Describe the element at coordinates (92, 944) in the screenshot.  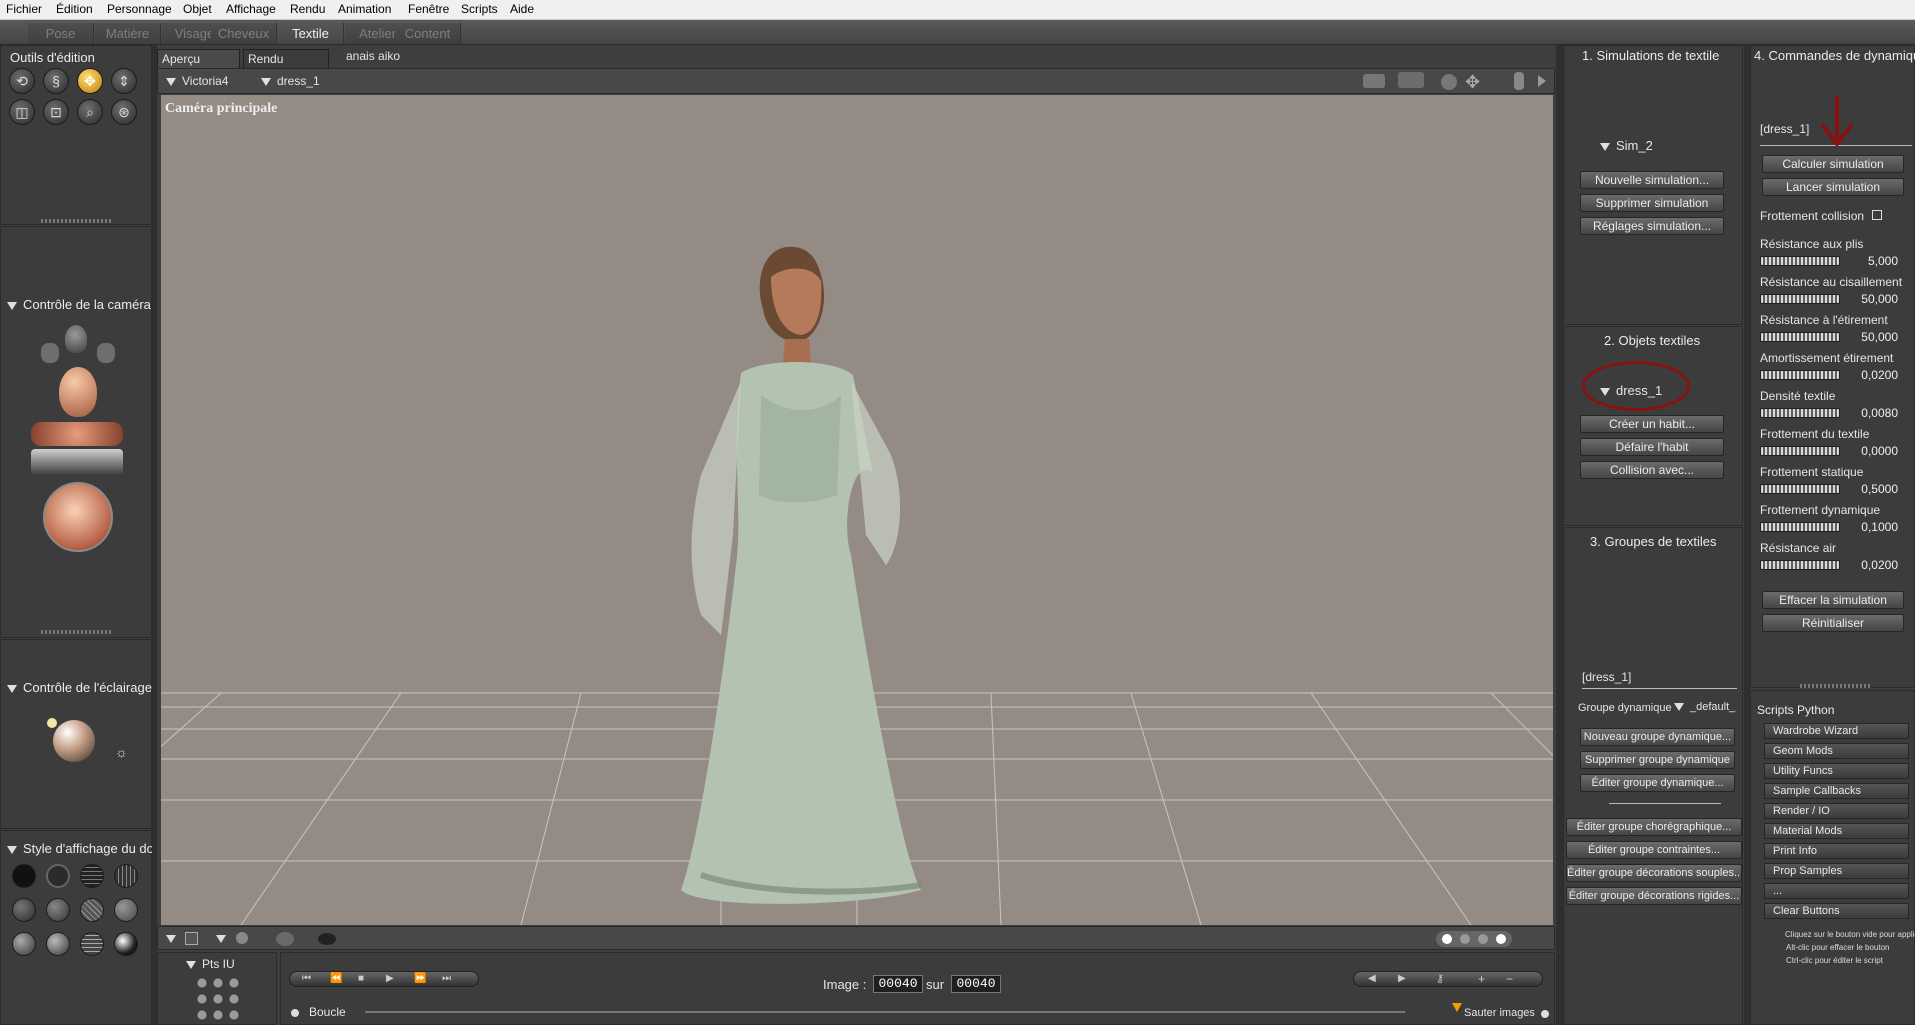
I see `texture-shaded-style-icon` at that location.